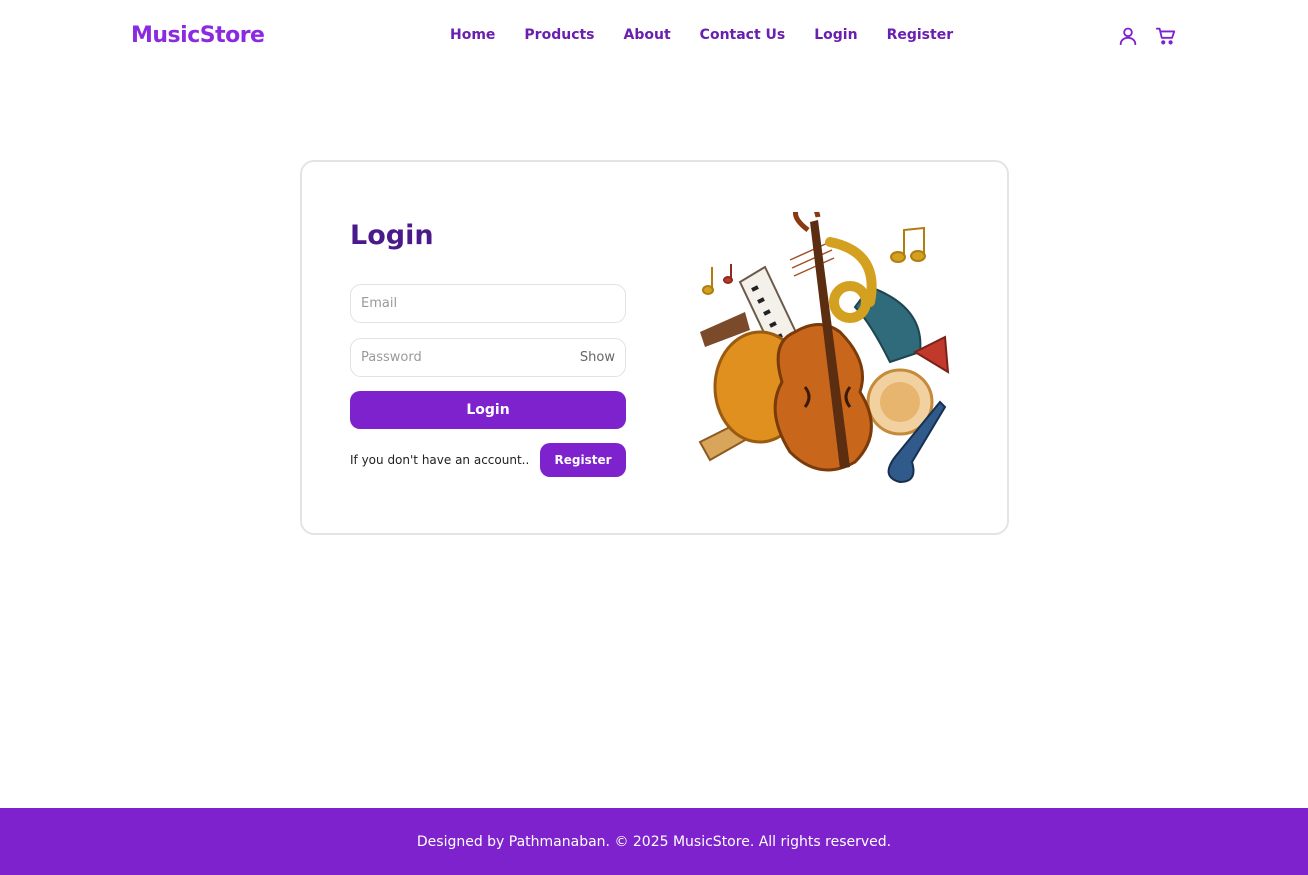 Image resolution: width=1308 pixels, height=875 pixels. Describe the element at coordinates (392, 235) in the screenshot. I see `login-title: Login` at that location.